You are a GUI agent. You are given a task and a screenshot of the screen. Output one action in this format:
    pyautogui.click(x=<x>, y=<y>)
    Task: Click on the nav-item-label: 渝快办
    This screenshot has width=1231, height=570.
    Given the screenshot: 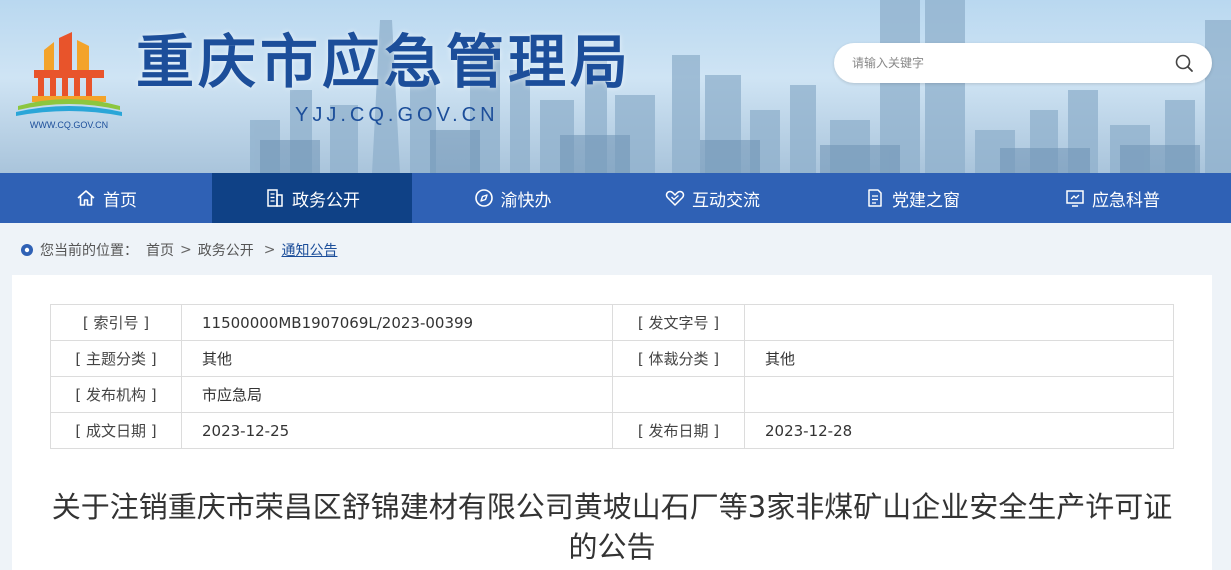 What is the action you would take?
    pyautogui.click(x=526, y=200)
    